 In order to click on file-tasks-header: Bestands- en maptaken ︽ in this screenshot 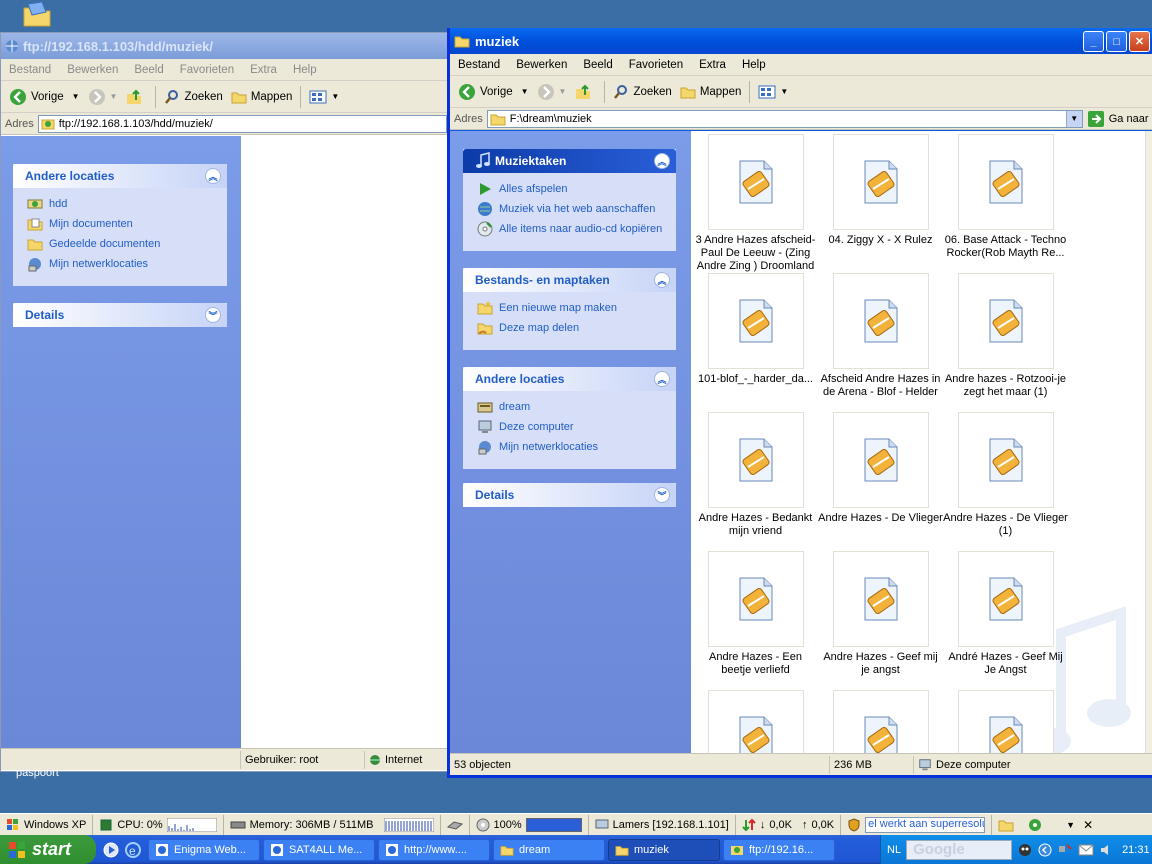, I will do `click(569, 280)`.